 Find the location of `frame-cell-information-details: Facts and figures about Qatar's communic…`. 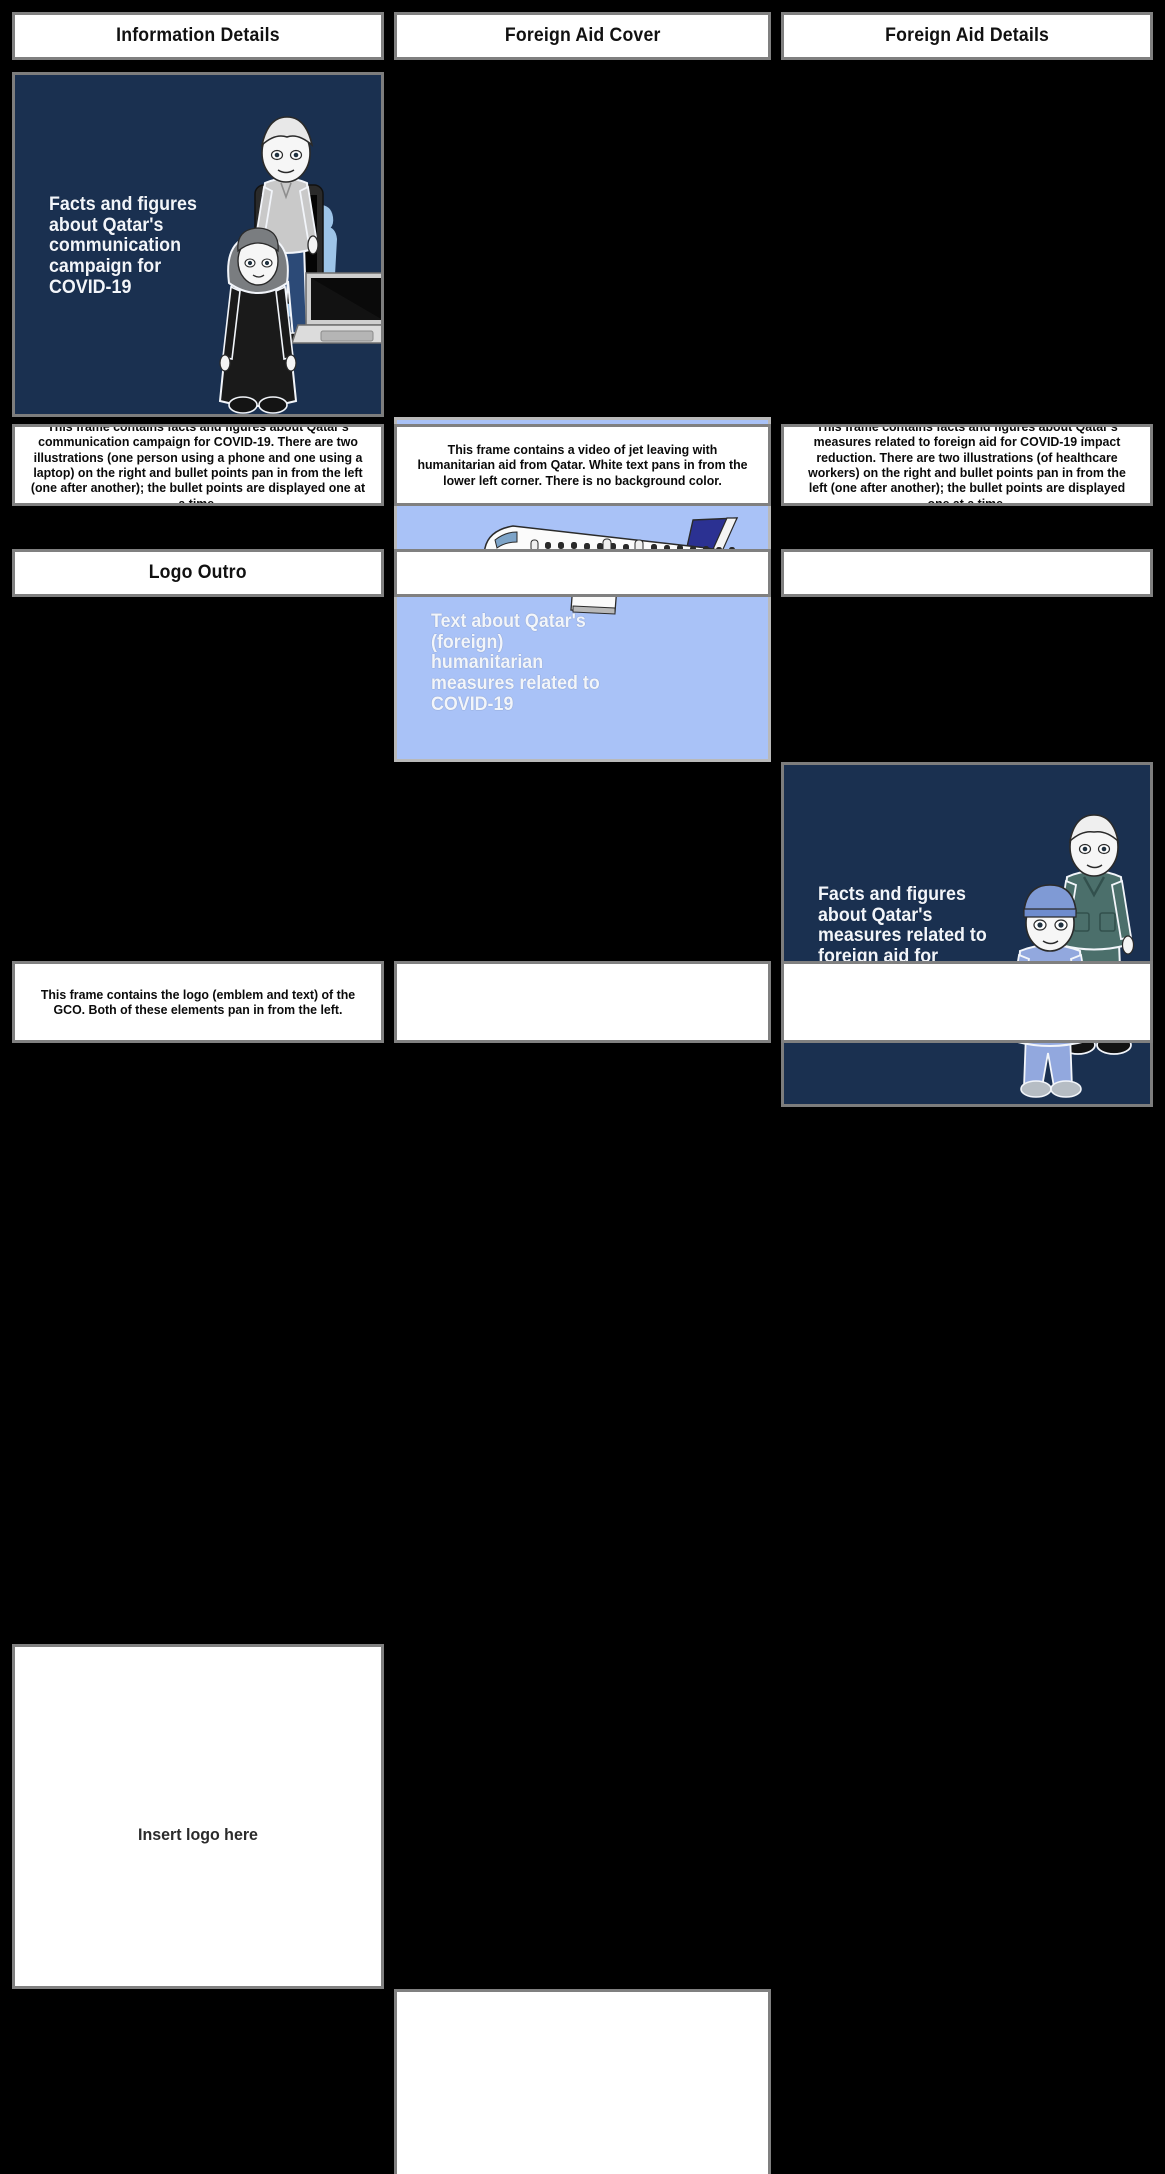

frame-cell-information-details: Facts and figures about Qatar's communic… is located at coordinates (198, 244).